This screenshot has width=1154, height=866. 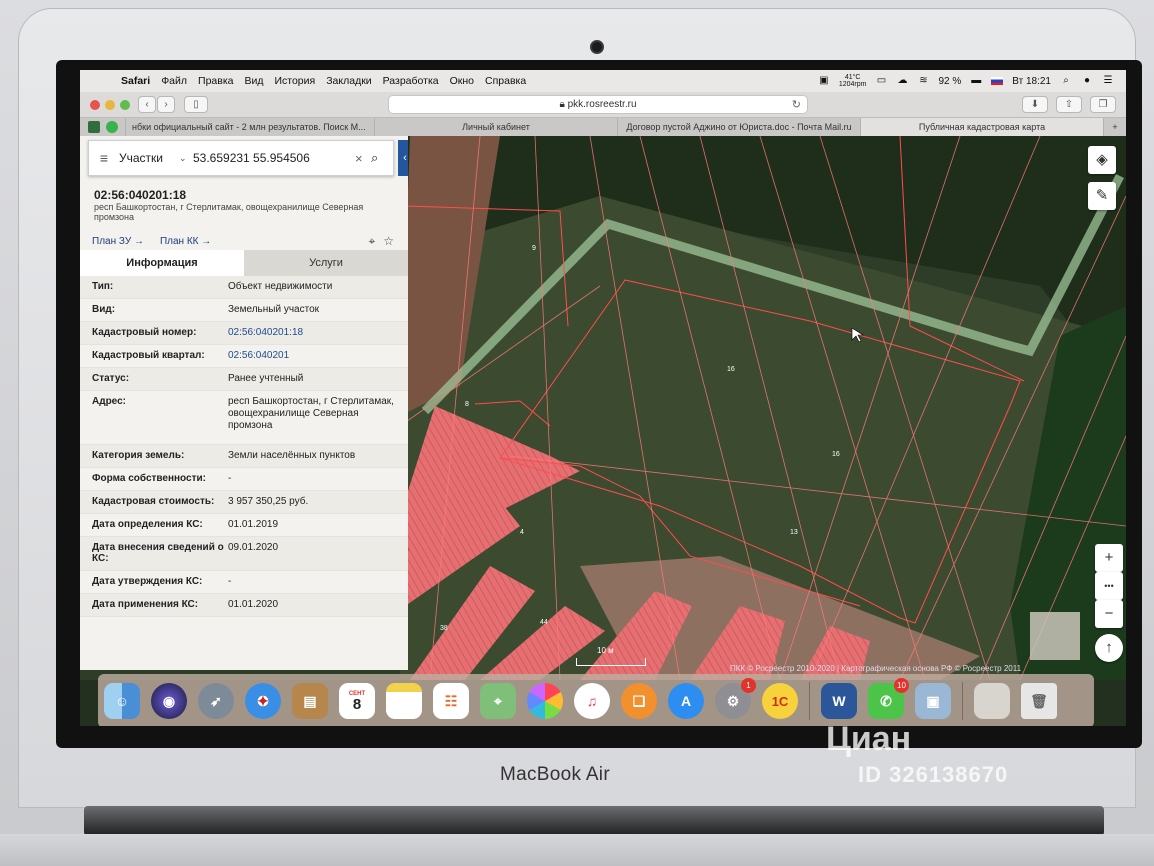 What do you see at coordinates (185, 241) in the screenshot?
I see `plan-kk-link: План КК →` at bounding box center [185, 241].